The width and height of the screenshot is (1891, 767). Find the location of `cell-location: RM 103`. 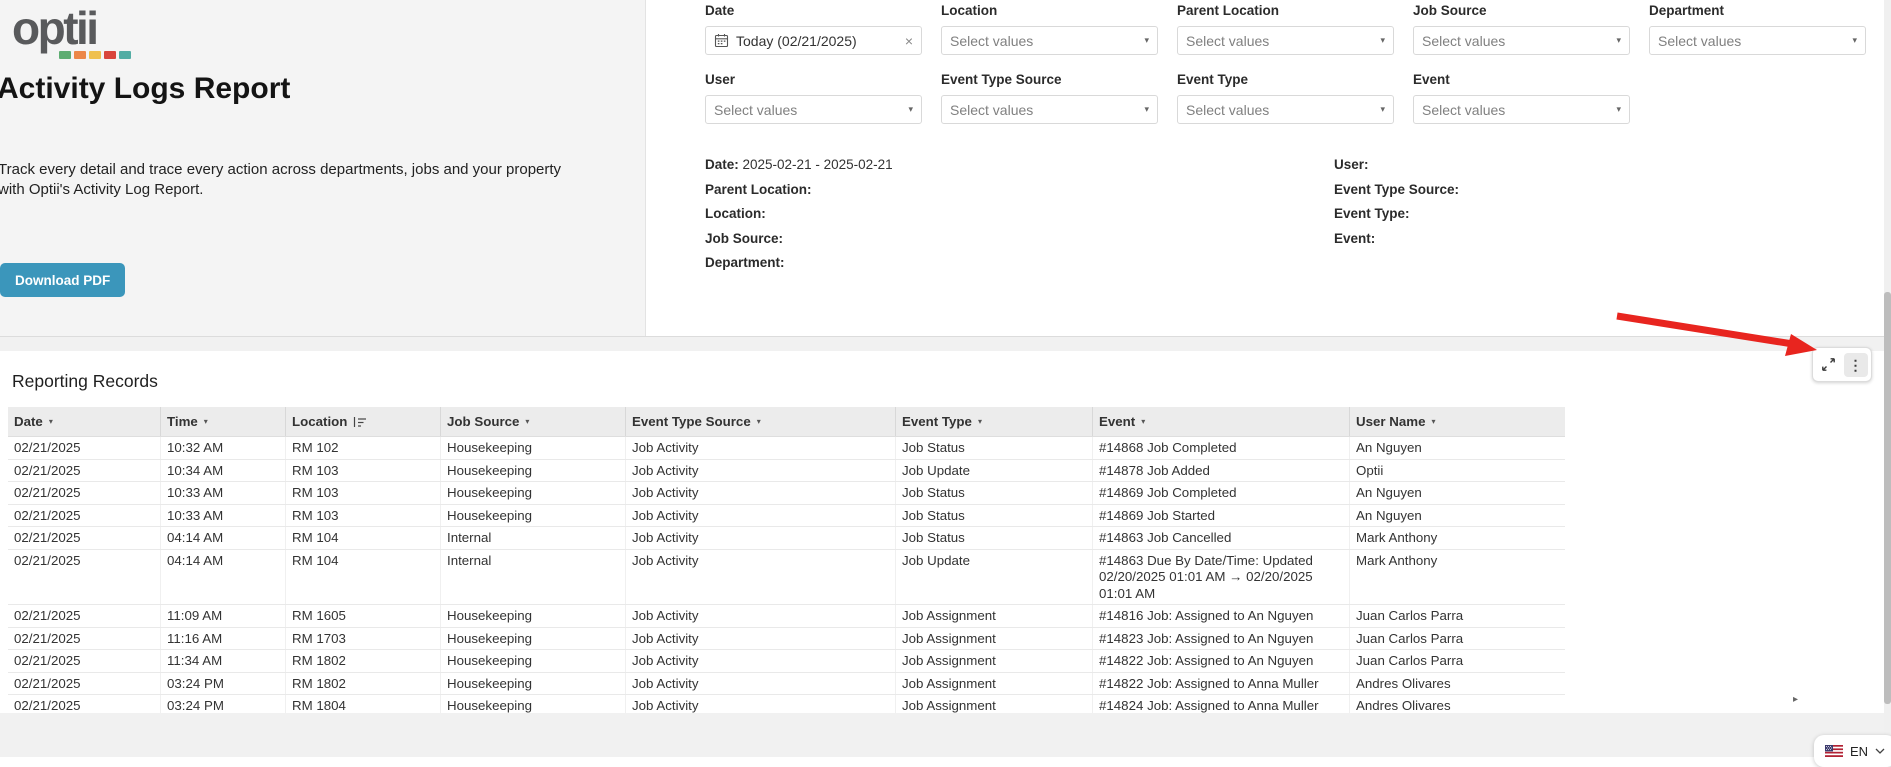

cell-location: RM 103 is located at coordinates (362, 493).